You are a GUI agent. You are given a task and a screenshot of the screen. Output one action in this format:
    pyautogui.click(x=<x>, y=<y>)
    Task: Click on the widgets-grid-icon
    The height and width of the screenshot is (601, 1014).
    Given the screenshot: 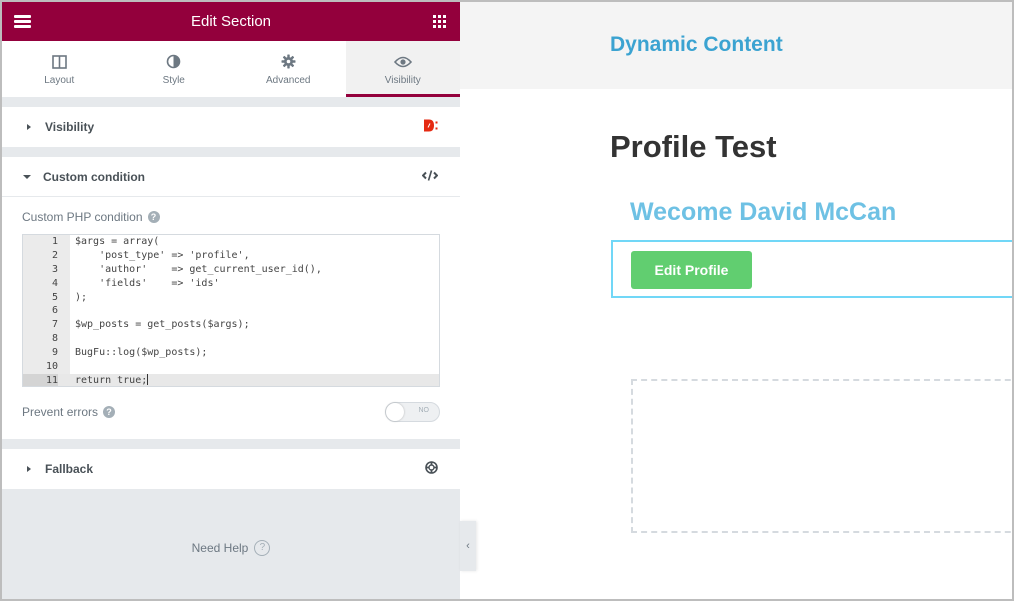 What is the action you would take?
    pyautogui.click(x=439, y=21)
    